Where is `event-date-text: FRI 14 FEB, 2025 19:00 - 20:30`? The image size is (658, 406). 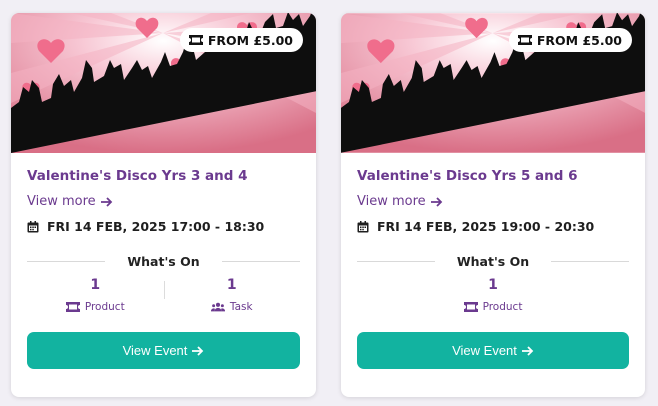 event-date-text: FRI 14 FEB, 2025 19:00 - 20:30 is located at coordinates (486, 226).